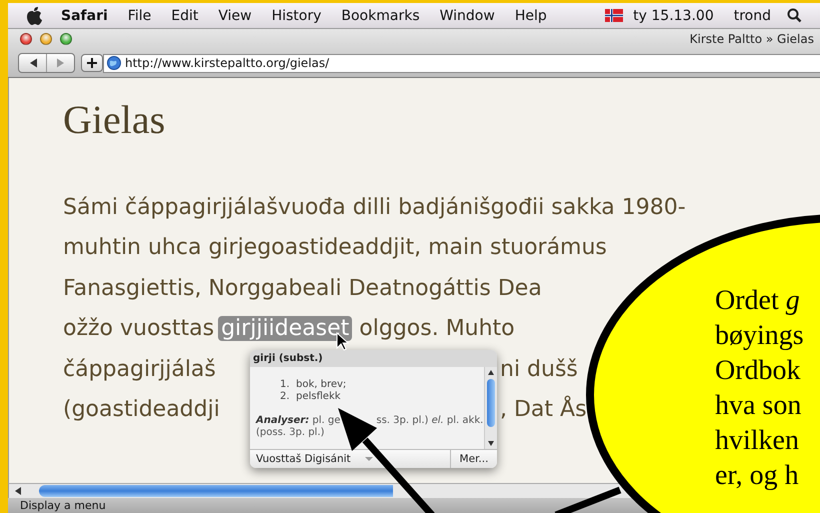 Image resolution: width=820 pixels, height=513 pixels. I want to click on page-heading: Gielas, so click(114, 119).